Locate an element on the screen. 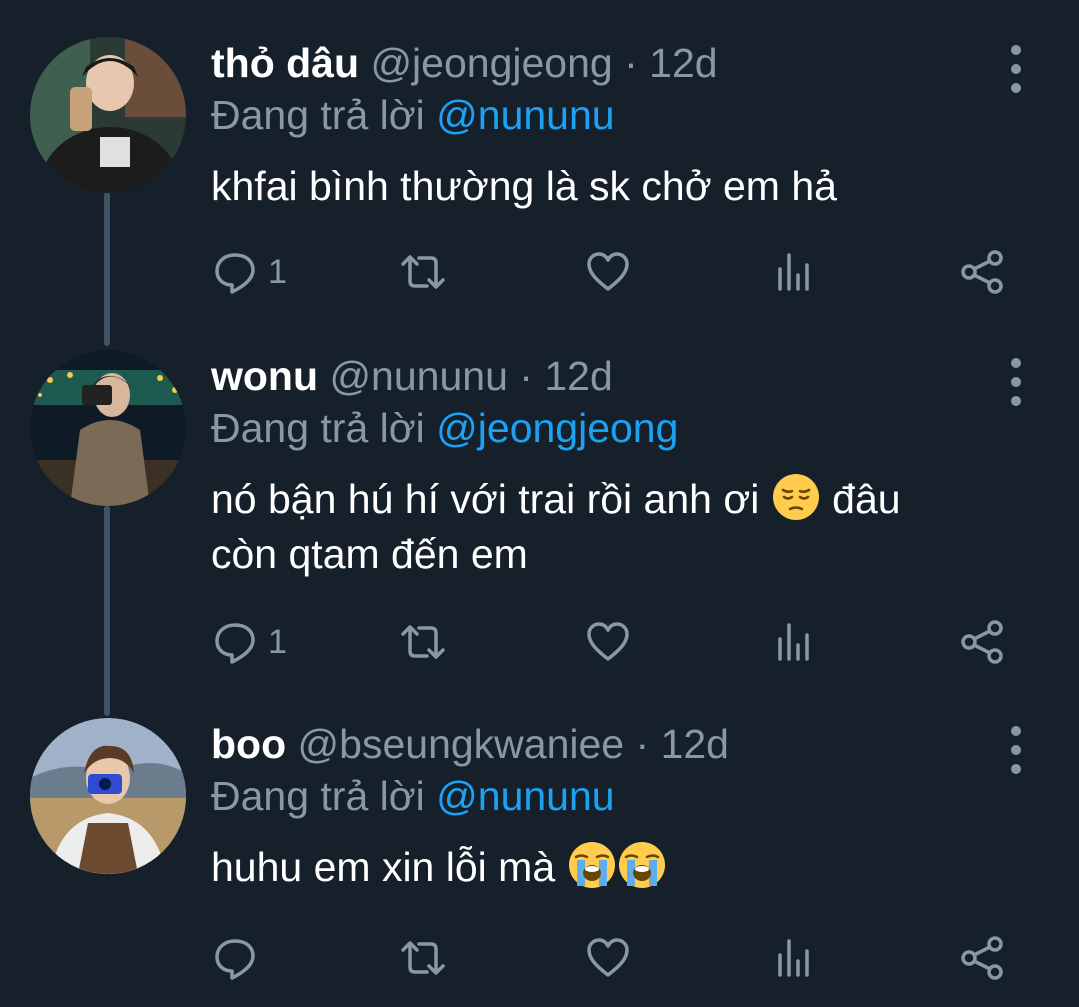  tweet-text-line: khfai bình thường là sk chở em hả is located at coordinates (524, 186).